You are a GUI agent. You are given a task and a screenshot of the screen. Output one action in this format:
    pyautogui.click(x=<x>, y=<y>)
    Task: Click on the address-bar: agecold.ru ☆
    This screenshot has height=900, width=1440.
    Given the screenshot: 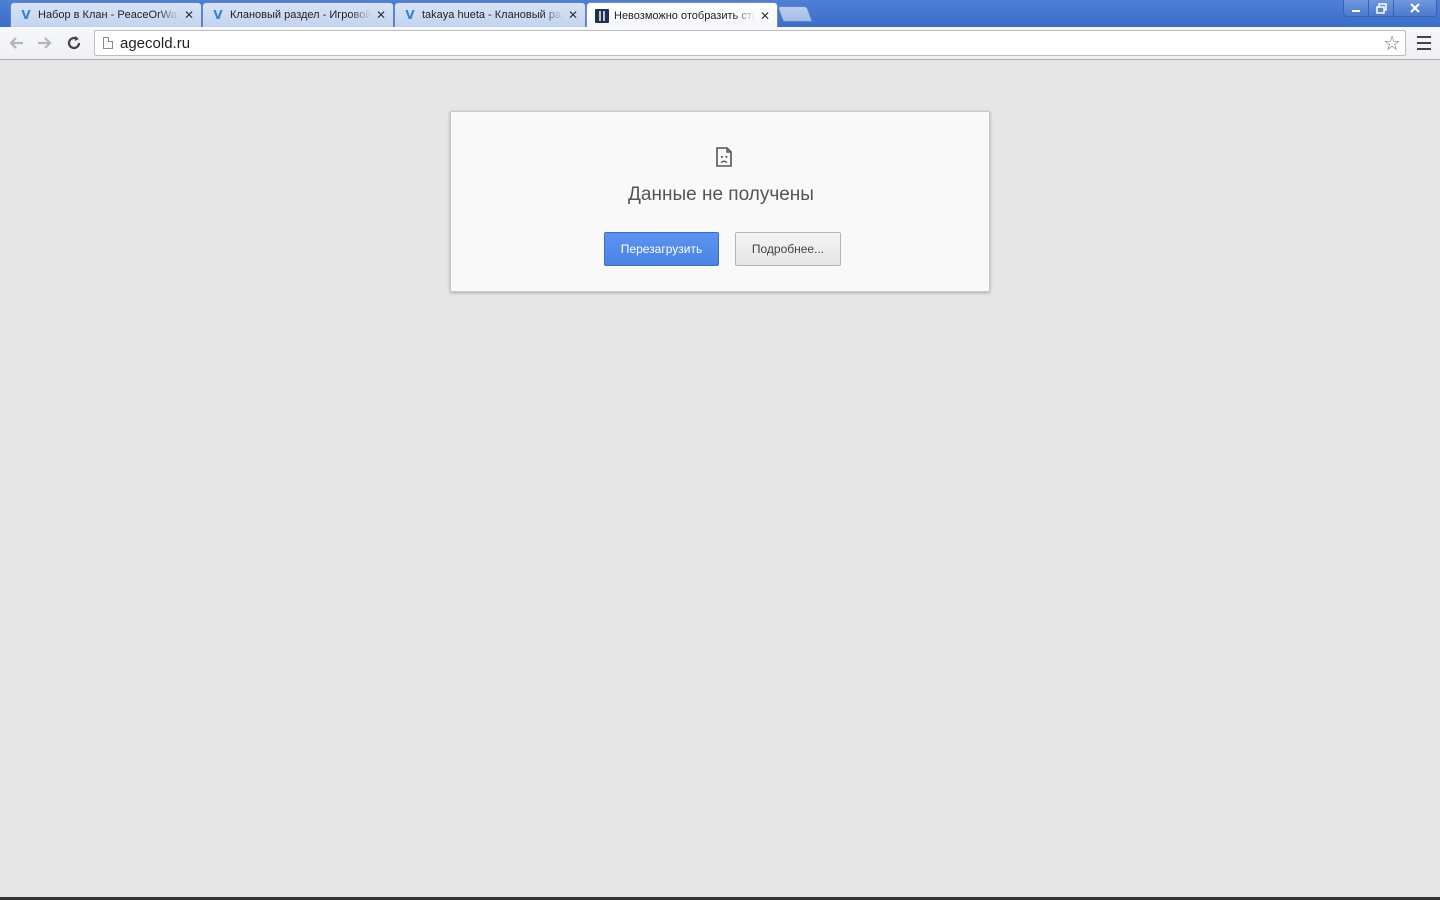 What is the action you would take?
    pyautogui.click(x=750, y=43)
    